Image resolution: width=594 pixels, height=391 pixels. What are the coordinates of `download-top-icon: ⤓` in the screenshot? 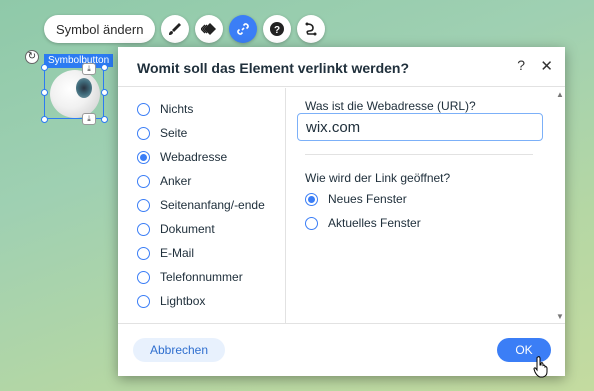 It's located at (89, 69).